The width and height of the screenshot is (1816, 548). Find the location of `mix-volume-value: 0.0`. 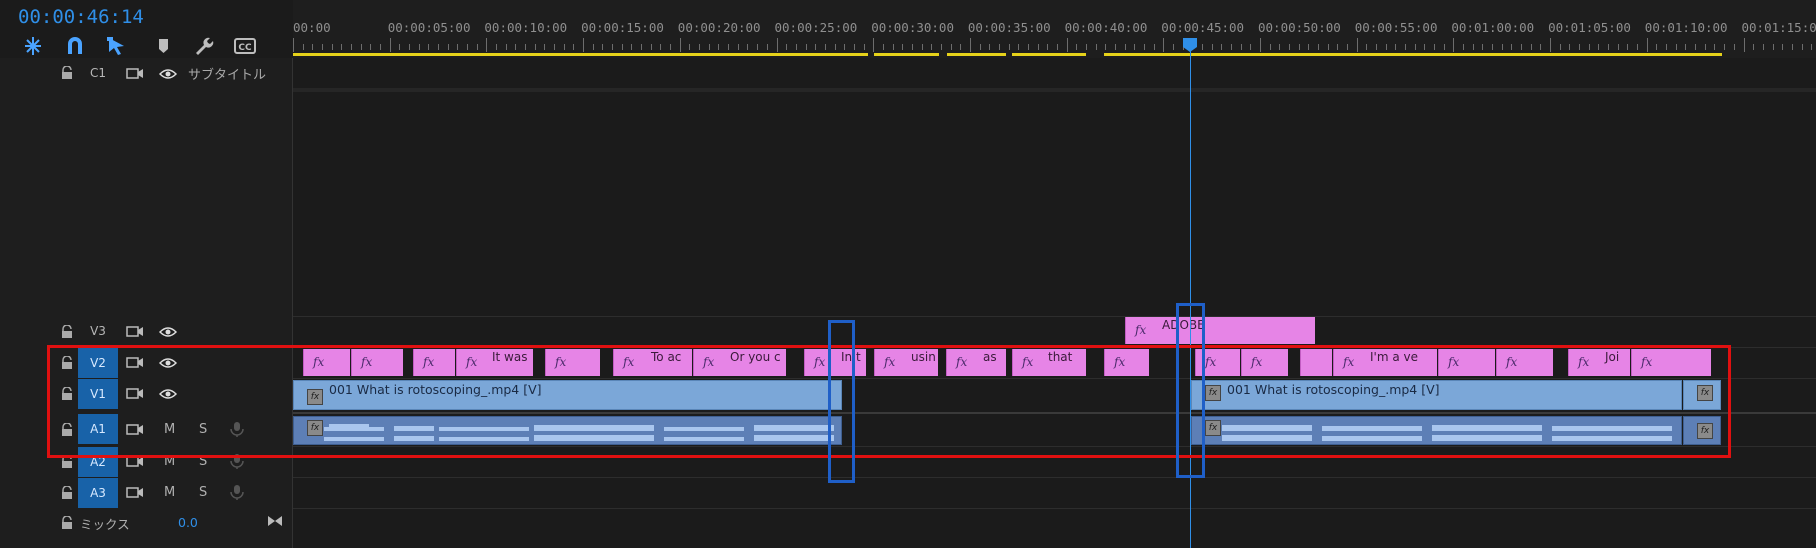

mix-volume-value: 0.0 is located at coordinates (188, 522).